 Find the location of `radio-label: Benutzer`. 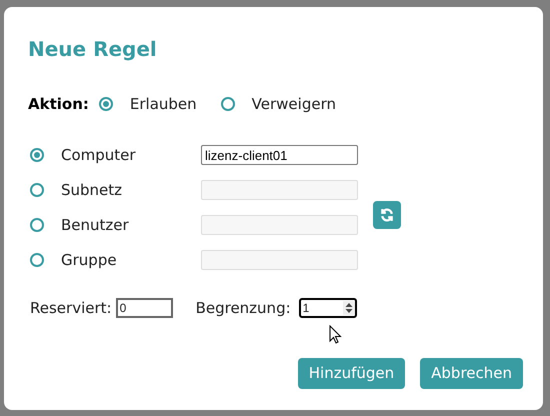

radio-label: Benutzer is located at coordinates (131, 225).